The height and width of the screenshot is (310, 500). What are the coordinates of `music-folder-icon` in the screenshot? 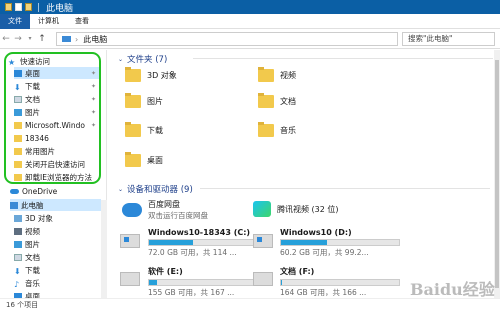 It's located at (266, 129).